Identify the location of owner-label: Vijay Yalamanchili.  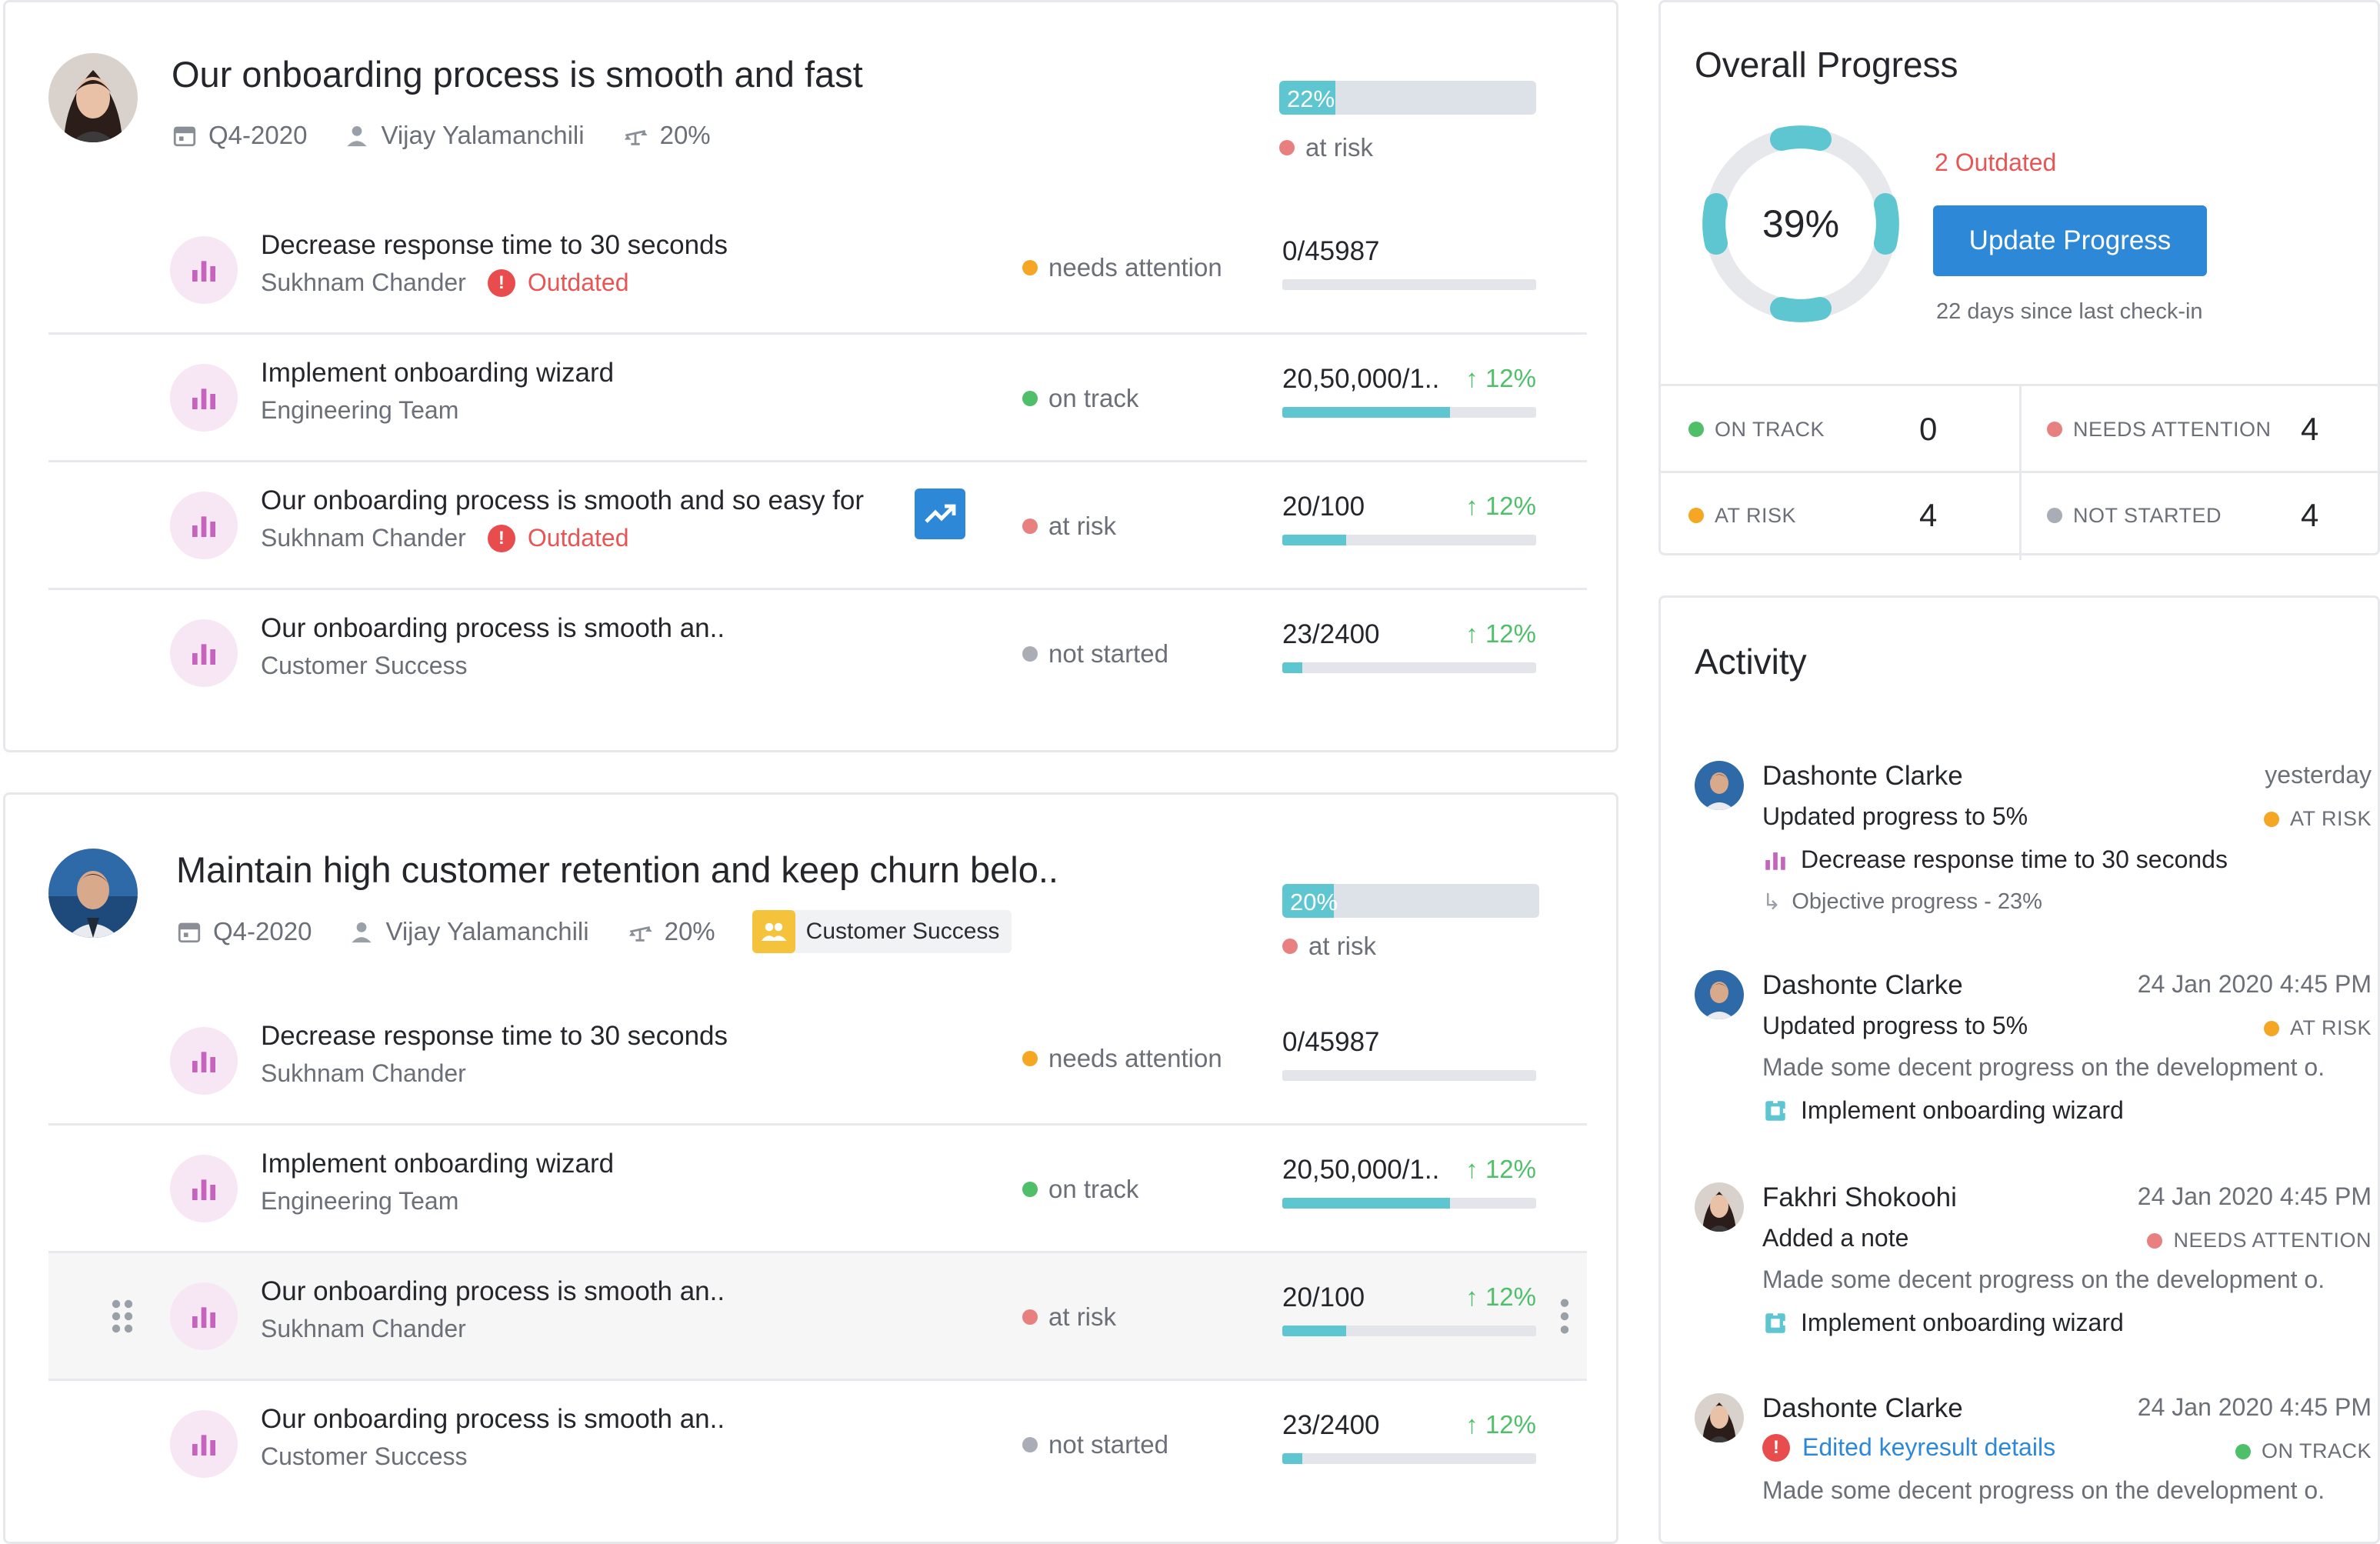
(483, 135).